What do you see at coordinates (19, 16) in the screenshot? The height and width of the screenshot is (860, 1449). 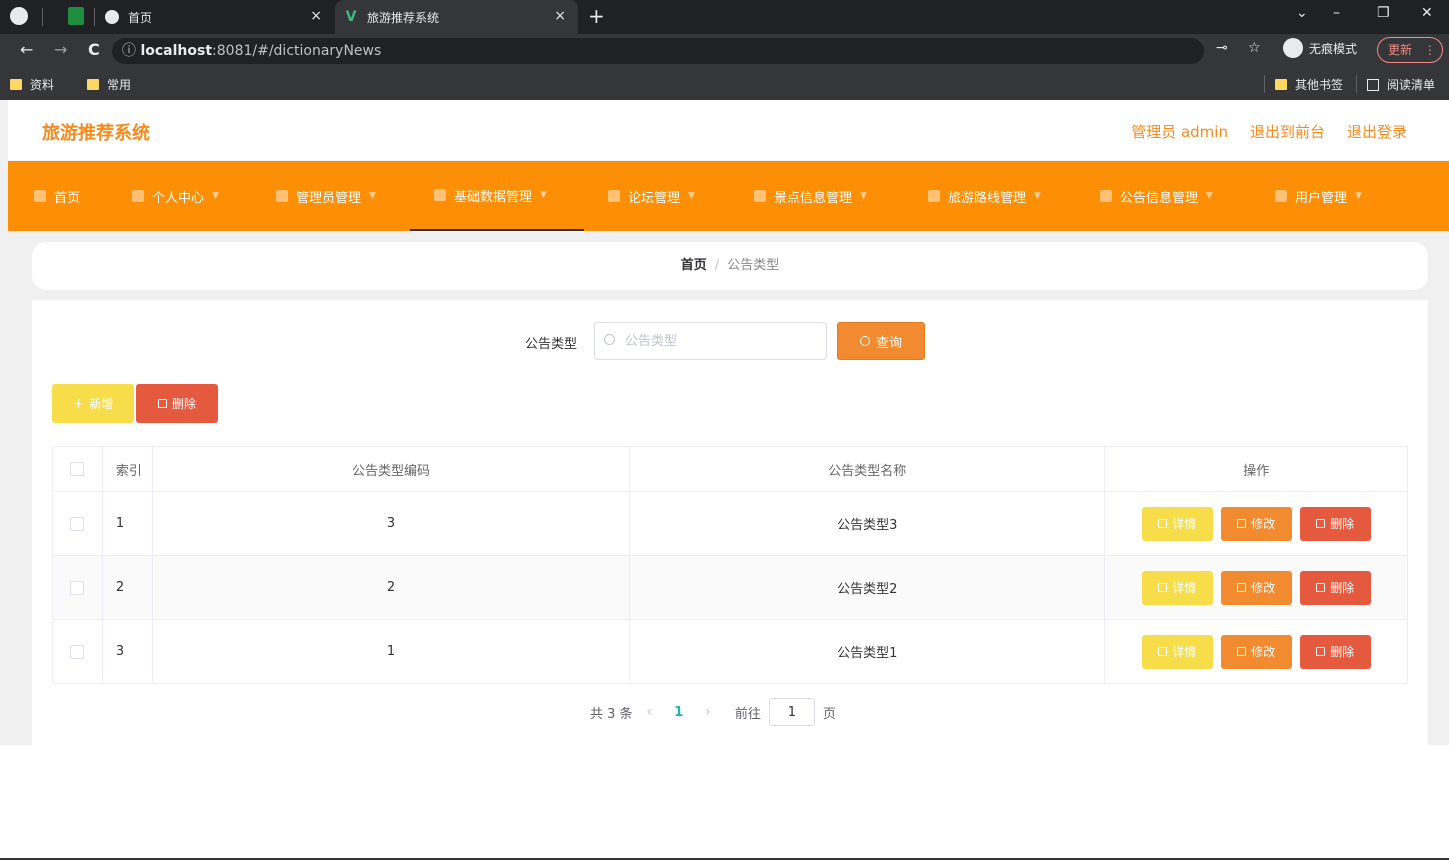 I see `chrome-icon` at bounding box center [19, 16].